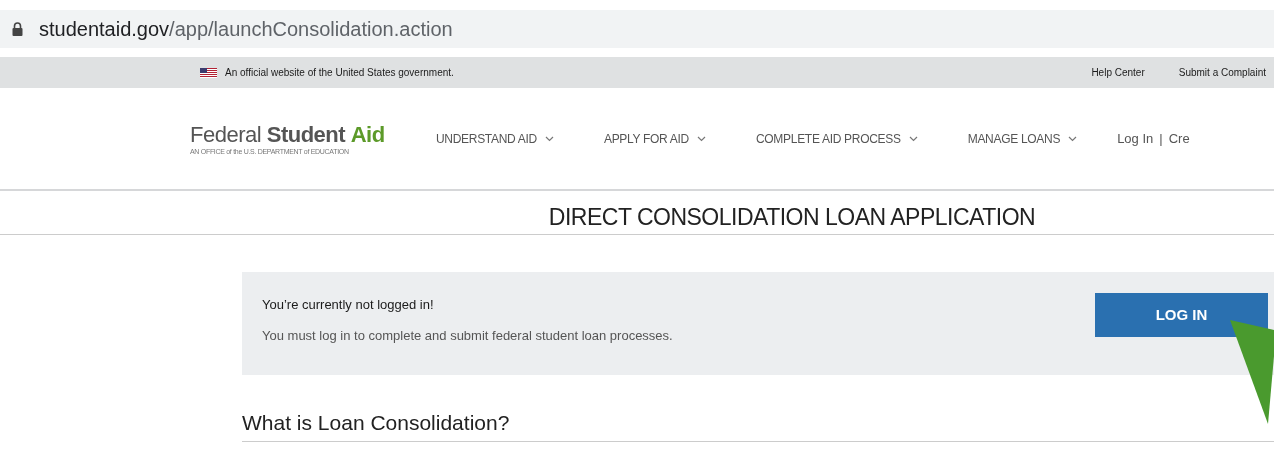 The width and height of the screenshot is (1274, 462). What do you see at coordinates (758, 426) in the screenshot?
I see `section-heading: What is Loan Consolidation?` at bounding box center [758, 426].